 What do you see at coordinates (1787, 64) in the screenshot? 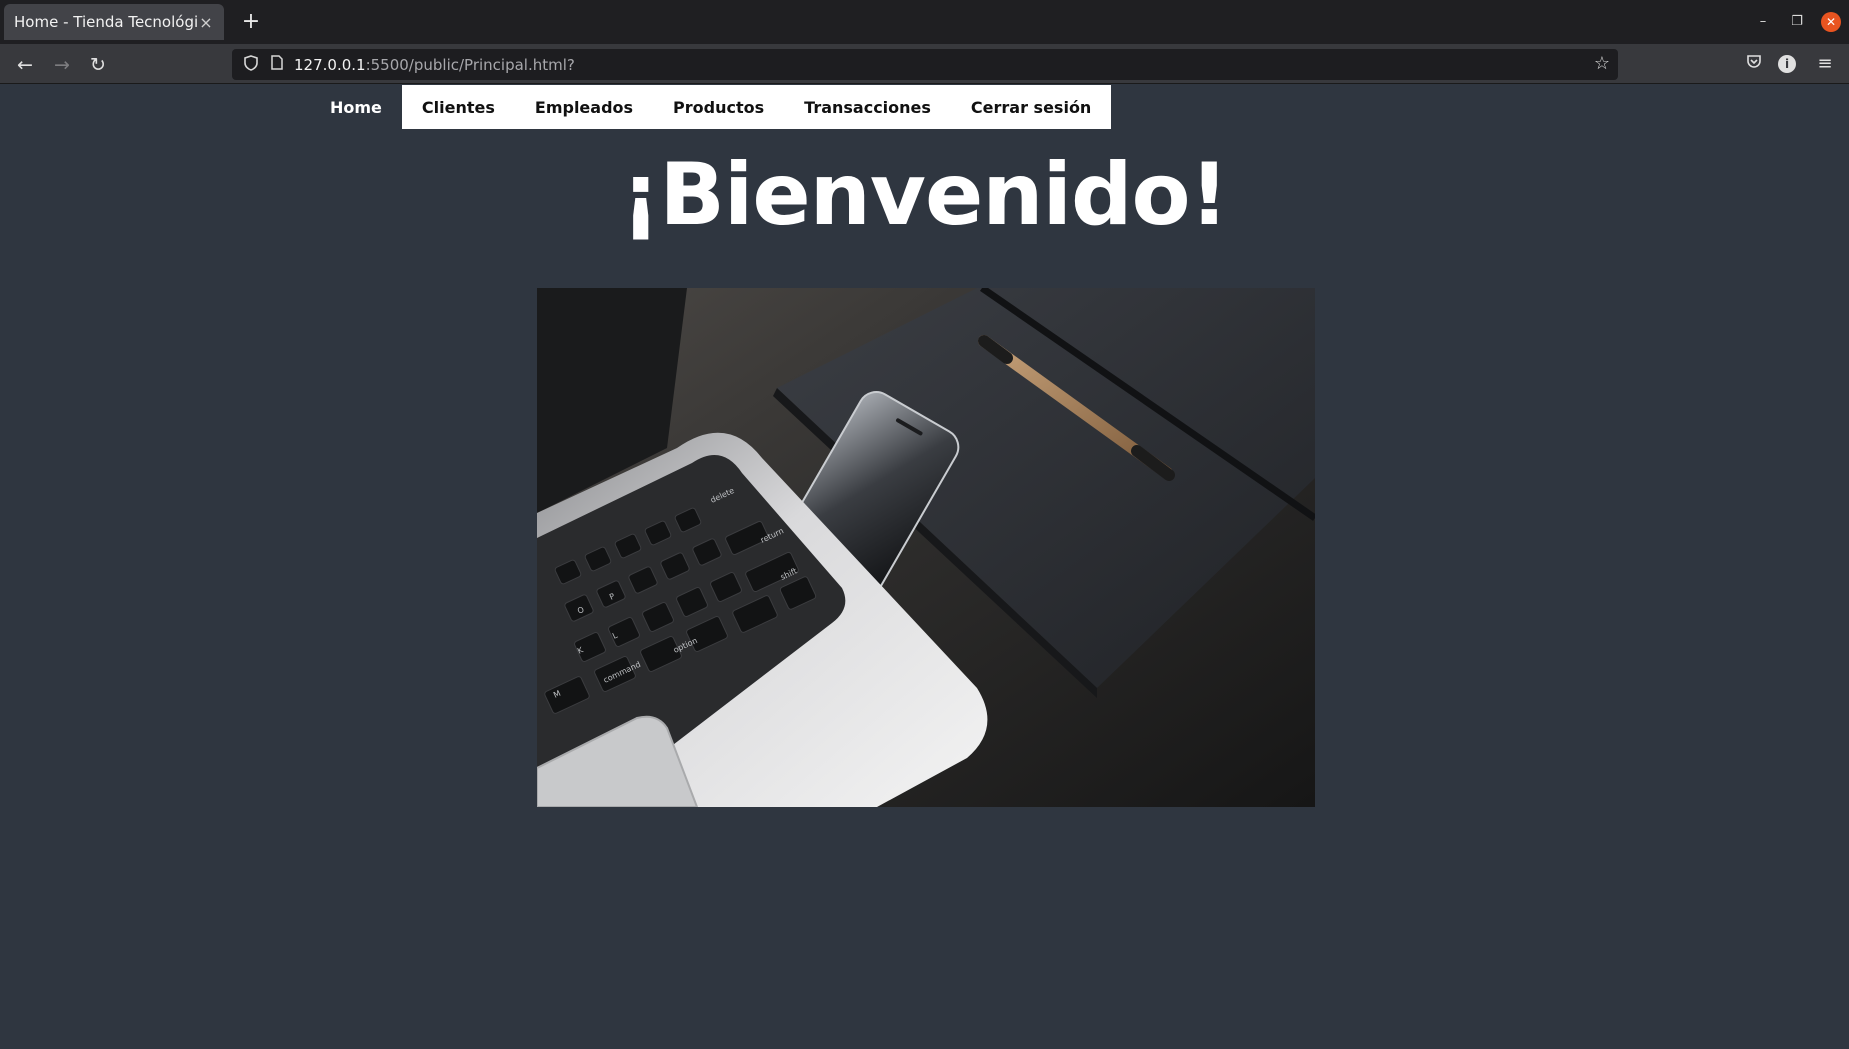
I see `info-icon: i` at bounding box center [1787, 64].